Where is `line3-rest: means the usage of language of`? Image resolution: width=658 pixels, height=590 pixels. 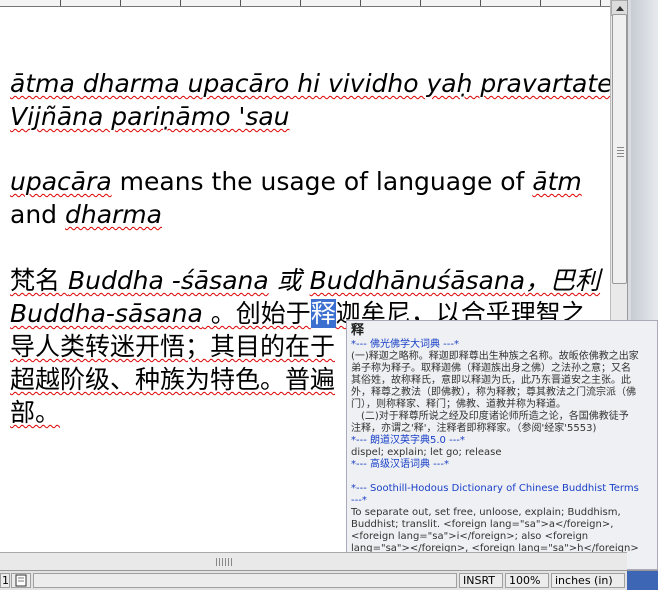
line3-rest: means the usage of language of is located at coordinates (322, 181).